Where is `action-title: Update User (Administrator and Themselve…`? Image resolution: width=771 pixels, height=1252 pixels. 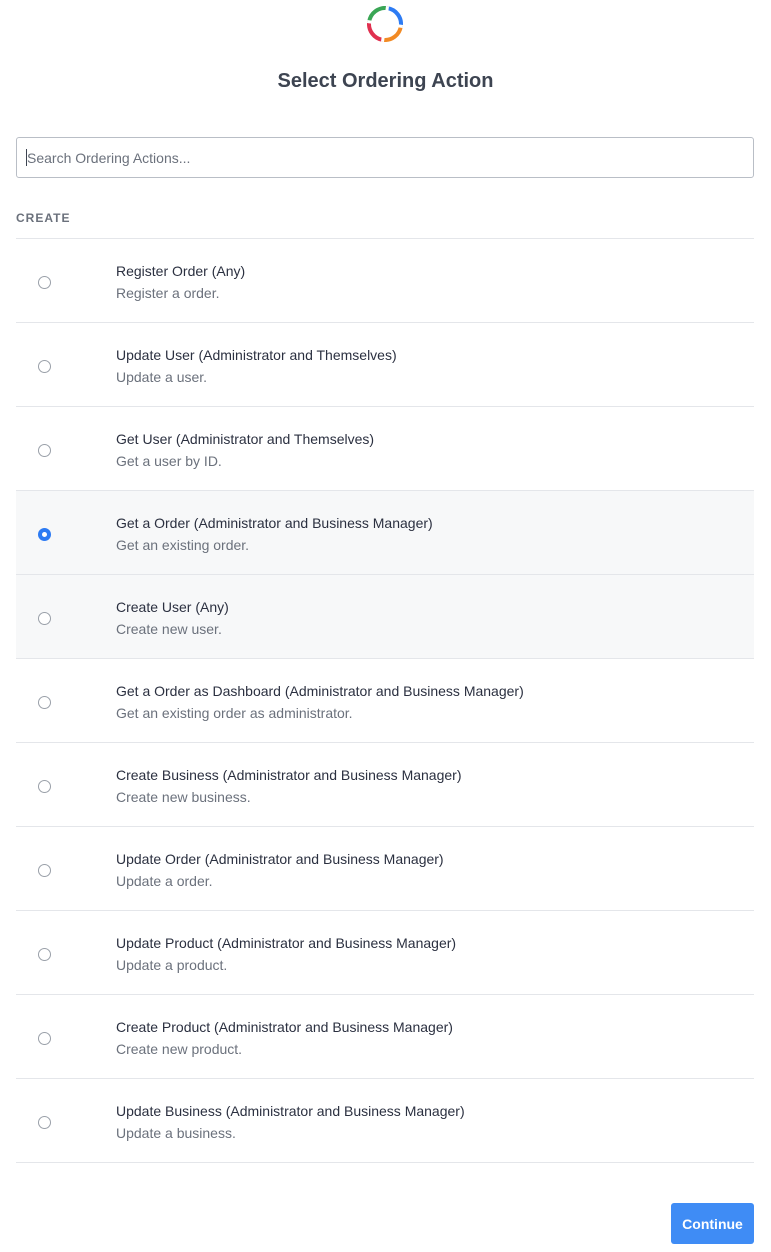 action-title: Update User (Administrator and Themselve… is located at coordinates (256, 355).